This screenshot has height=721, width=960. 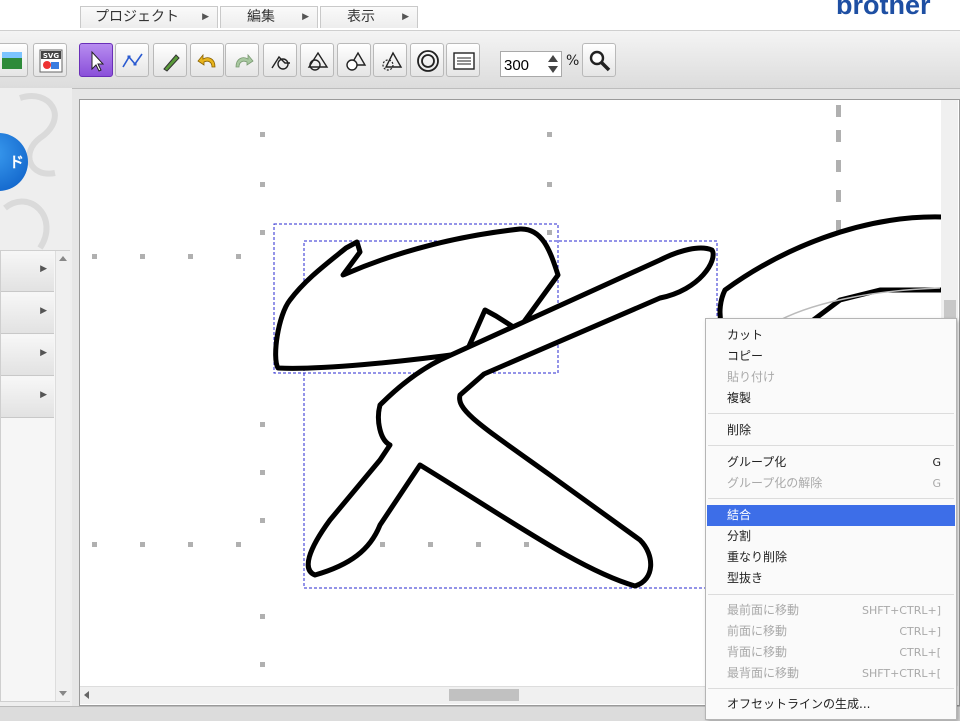 What do you see at coordinates (553, 69) in the screenshot?
I see `stepper-down-icon` at bounding box center [553, 69].